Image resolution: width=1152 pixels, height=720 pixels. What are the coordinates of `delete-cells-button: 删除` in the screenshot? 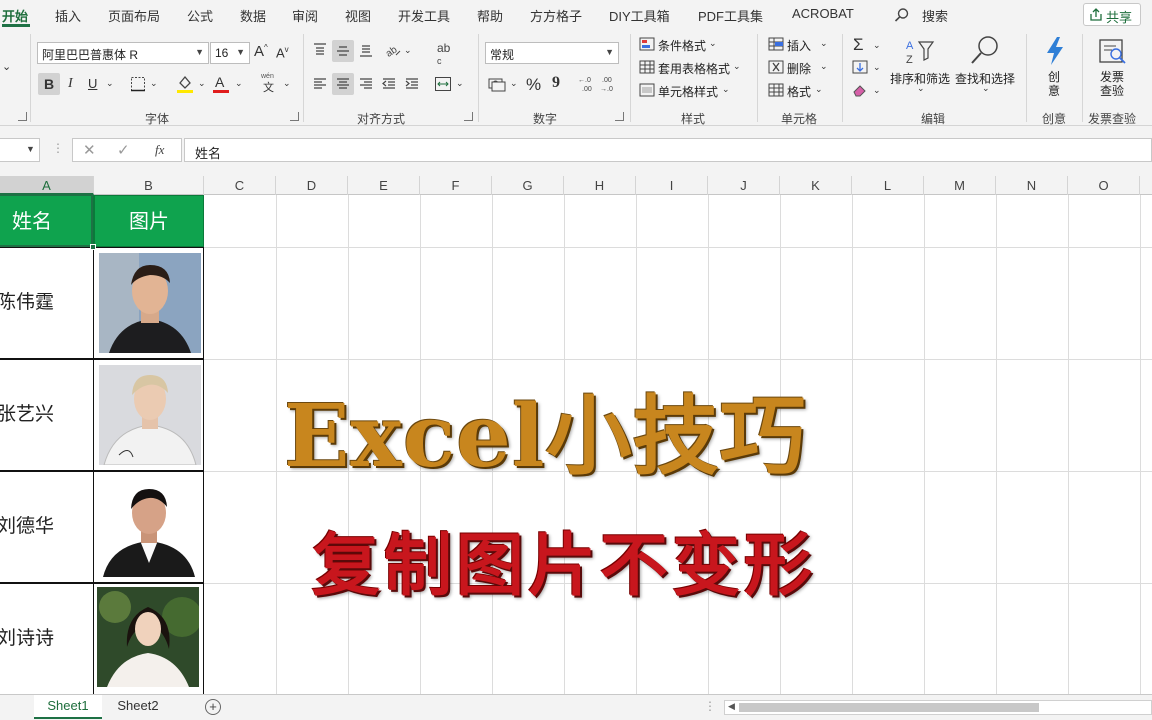 It's located at (799, 68).